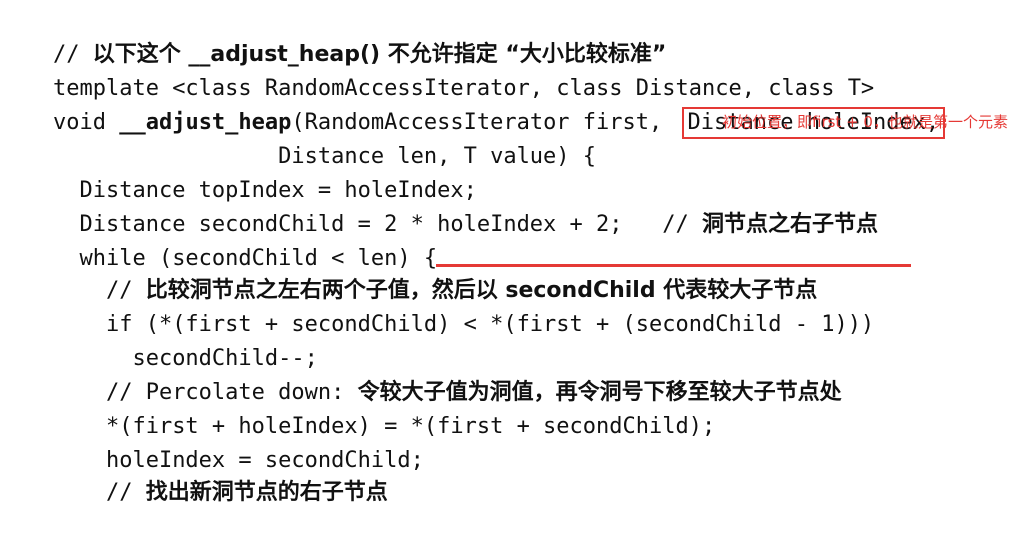  I want to click on annotation-note: 初始位置，即first + 0，也就是第一个元素, so click(865, 122).